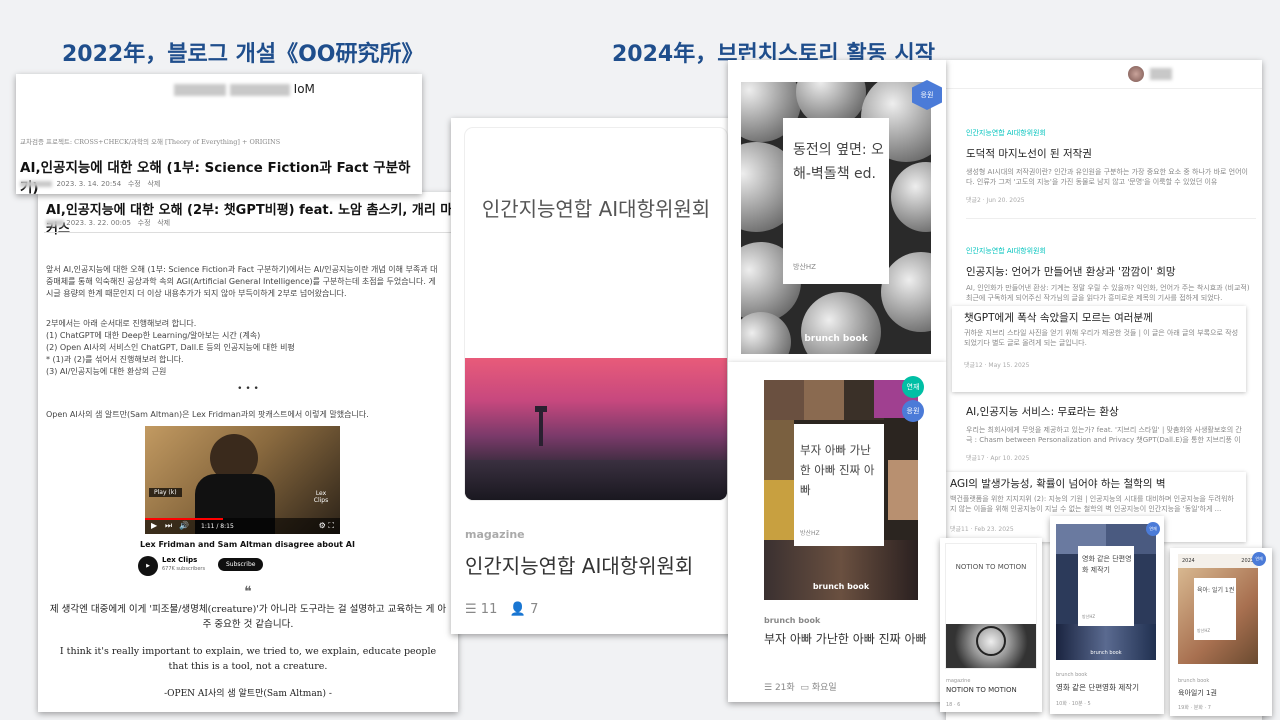 The image size is (1280, 720). What do you see at coordinates (184, 569) in the screenshot?
I see `channel-subscribers: 677K subscribers` at bounding box center [184, 569].